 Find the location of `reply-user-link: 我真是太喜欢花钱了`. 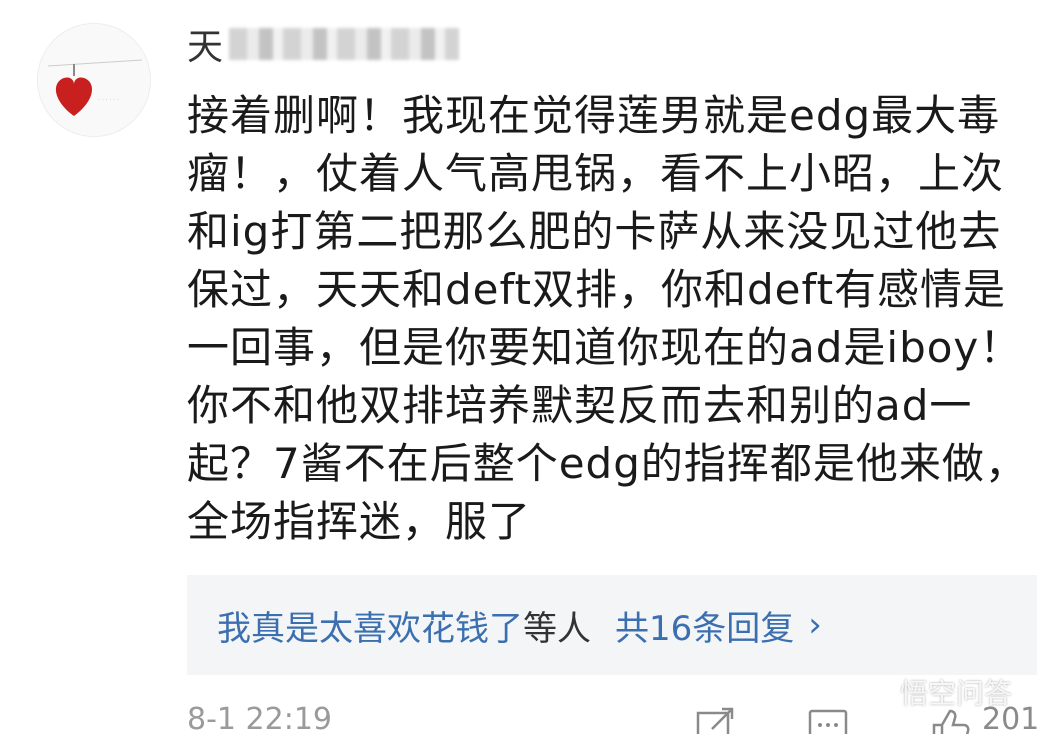

reply-user-link: 我真是太喜欢花钱了 is located at coordinates (370, 625).